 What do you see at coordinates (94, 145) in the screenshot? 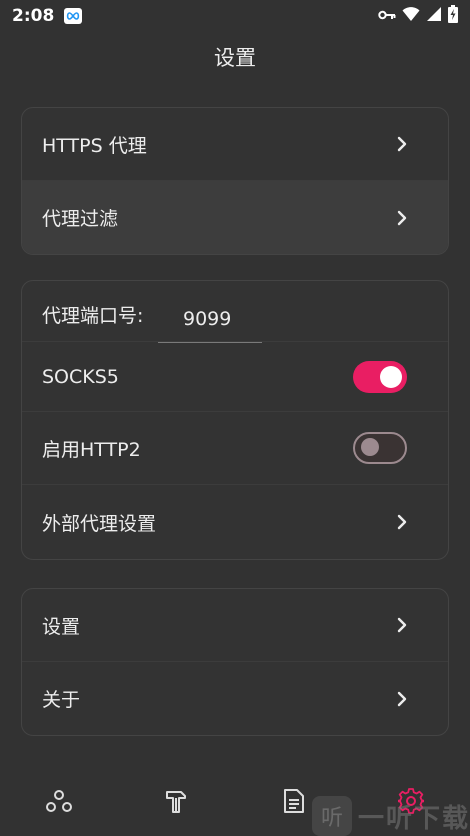
I see `https-proxy-label: HTTPS 代理` at bounding box center [94, 145].